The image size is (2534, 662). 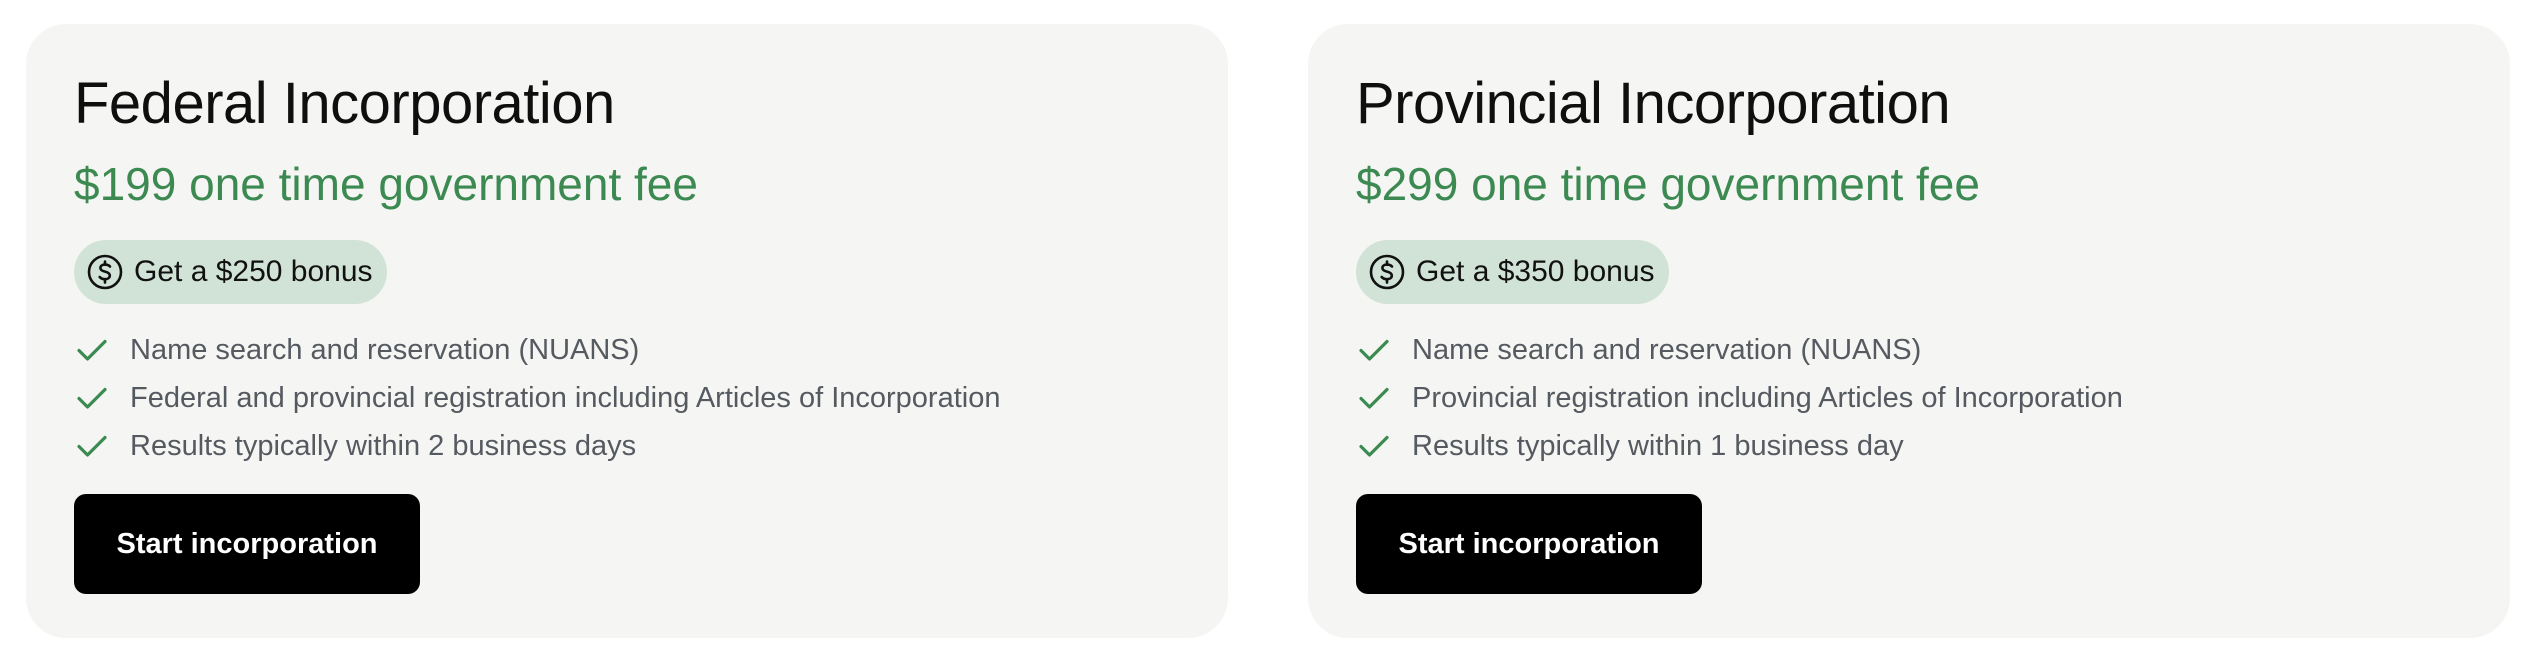 I want to click on card-title: Provincial Incorporation, so click(x=1653, y=103).